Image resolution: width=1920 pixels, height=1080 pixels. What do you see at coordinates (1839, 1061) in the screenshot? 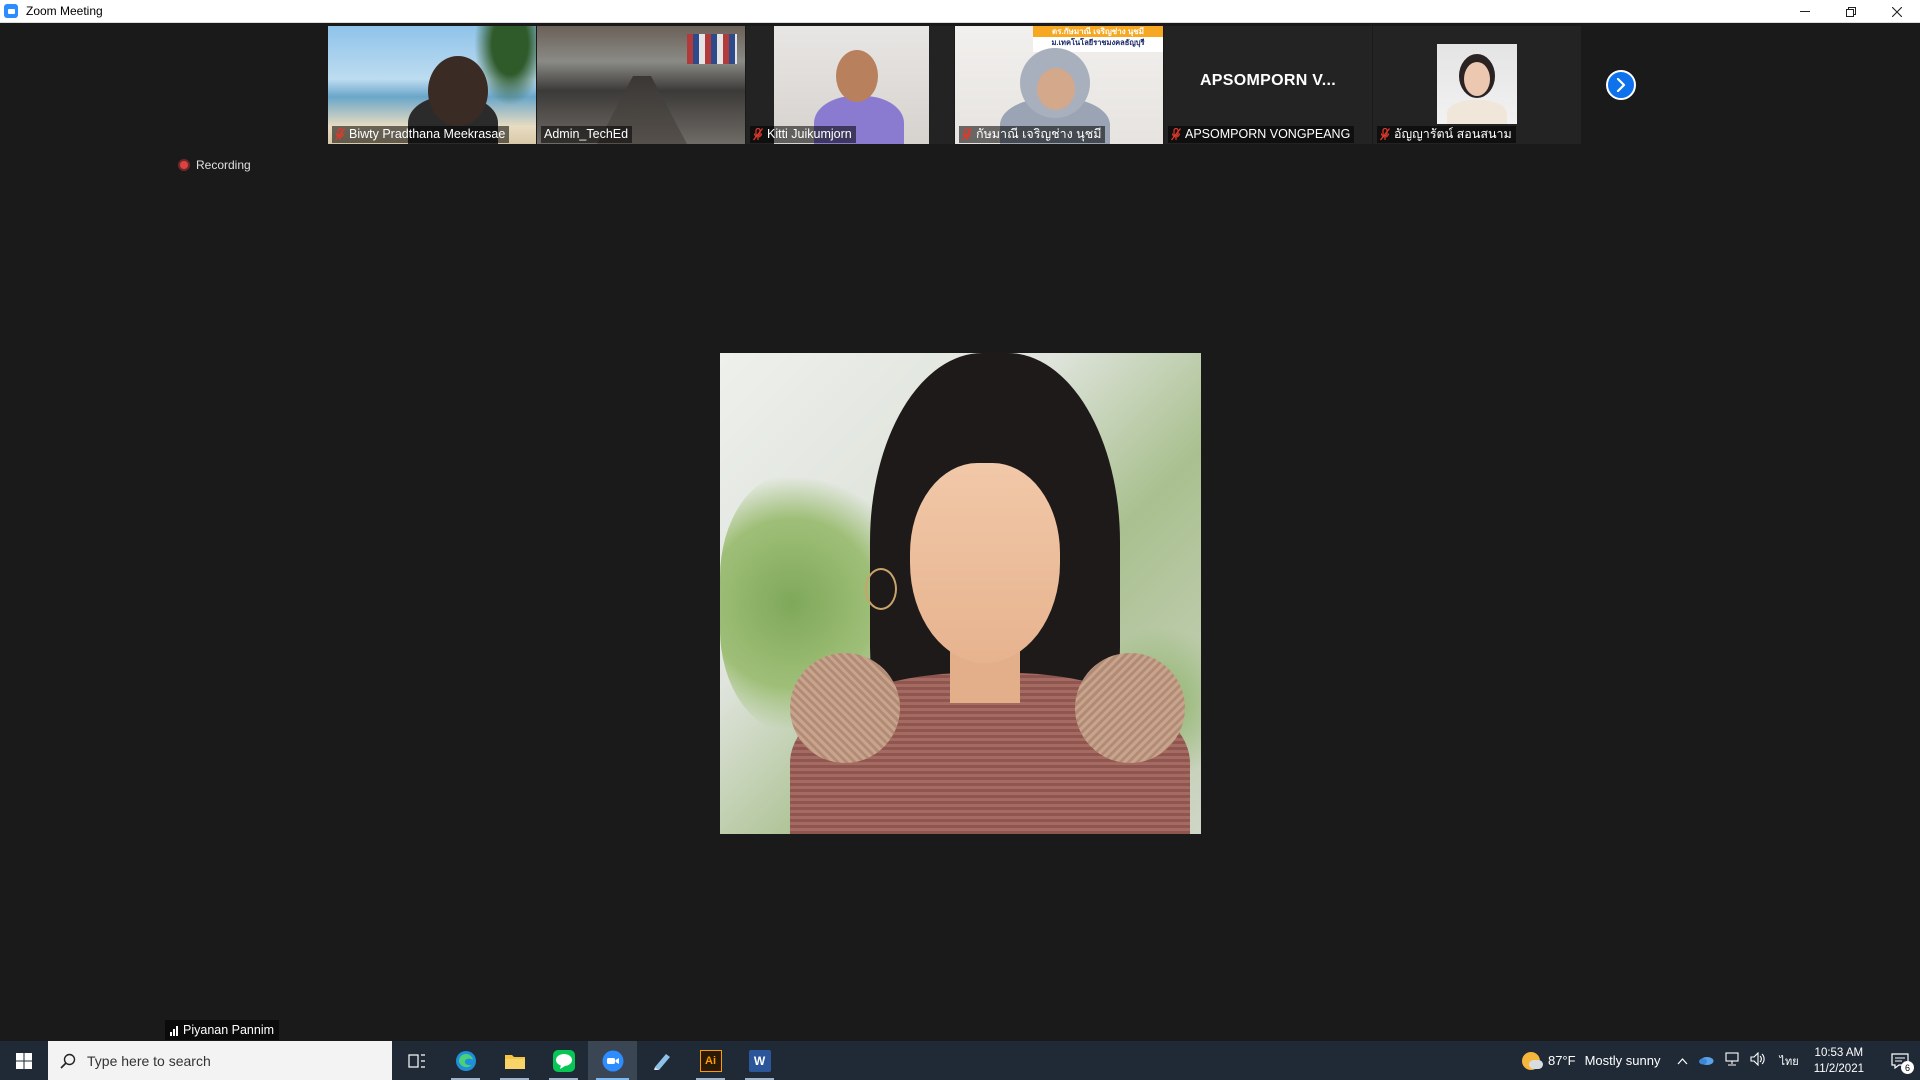
I see `taskbar-clock: 10:53 AM 11/2/2021` at bounding box center [1839, 1061].